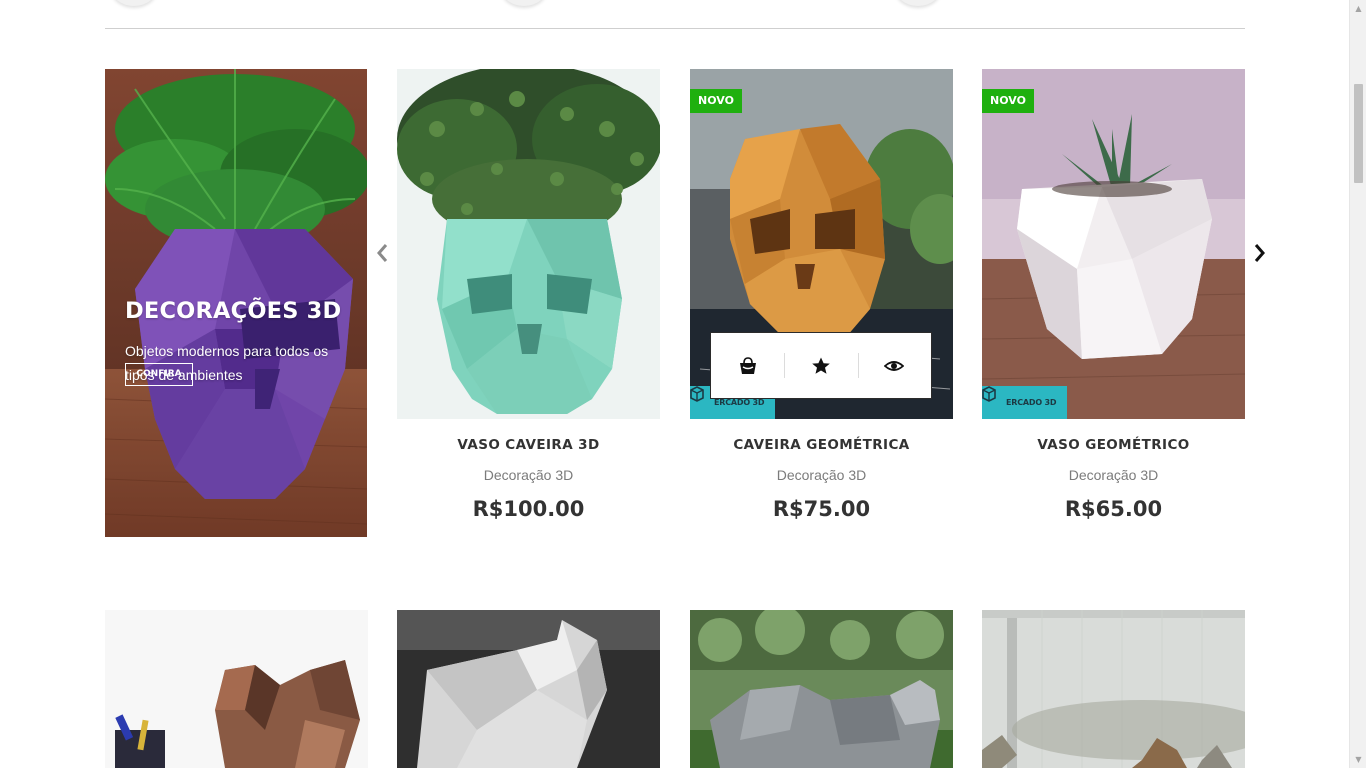  I want to click on product-price: R$65.00, so click(1113, 509).